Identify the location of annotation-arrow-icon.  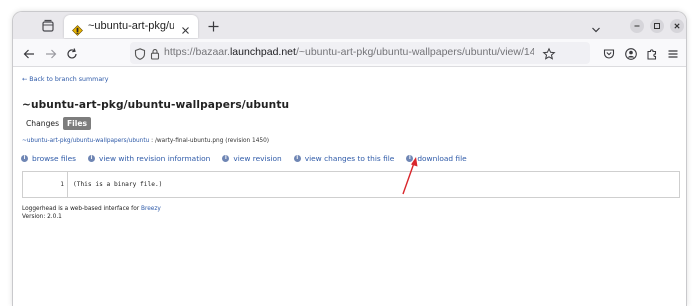
(410, 176).